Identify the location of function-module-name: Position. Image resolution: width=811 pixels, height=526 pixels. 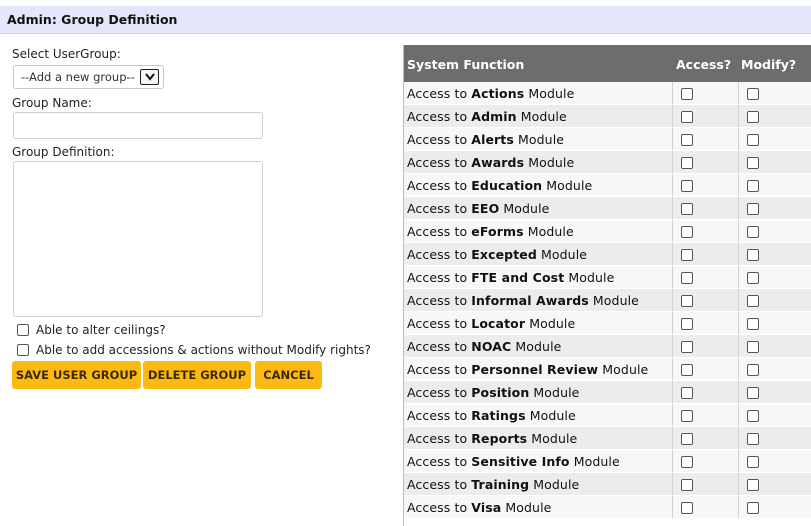
(500, 392).